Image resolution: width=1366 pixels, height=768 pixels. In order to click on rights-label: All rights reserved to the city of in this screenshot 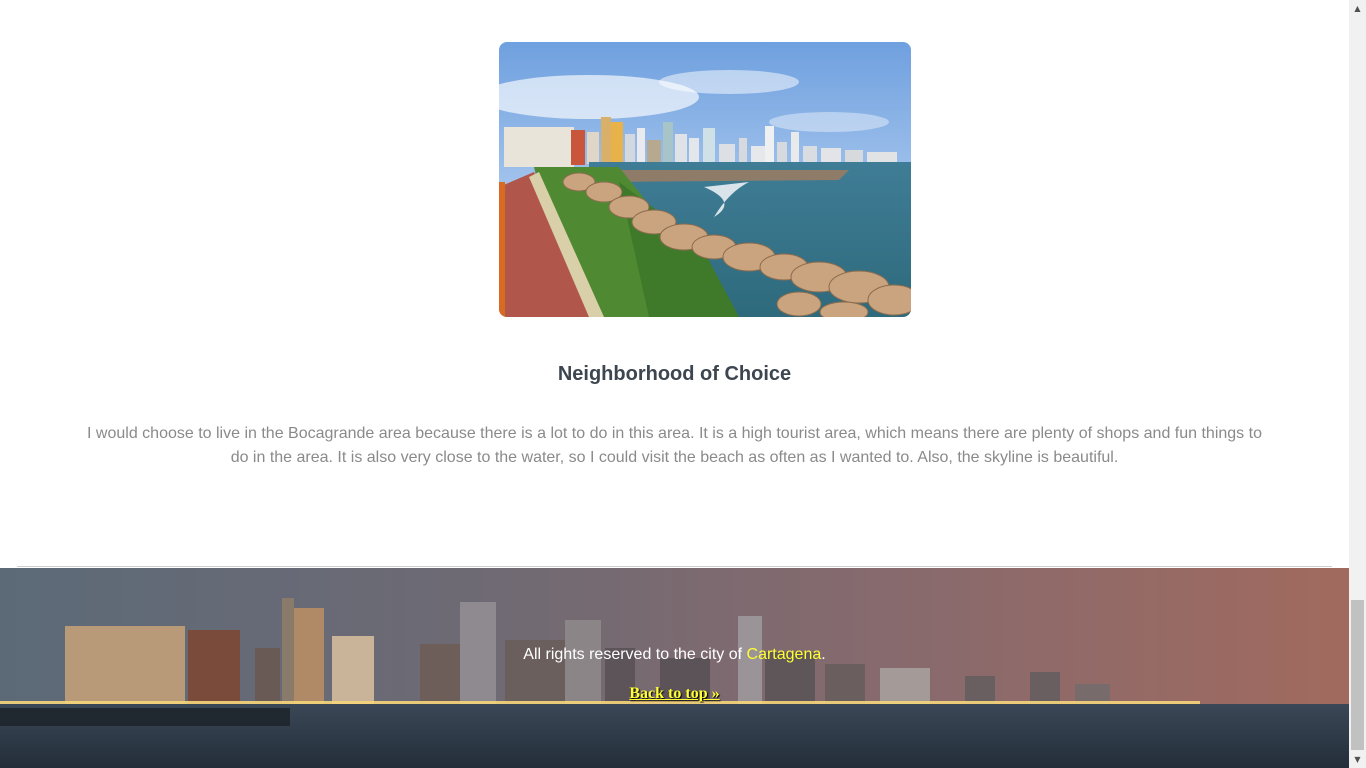, I will do `click(633, 654)`.